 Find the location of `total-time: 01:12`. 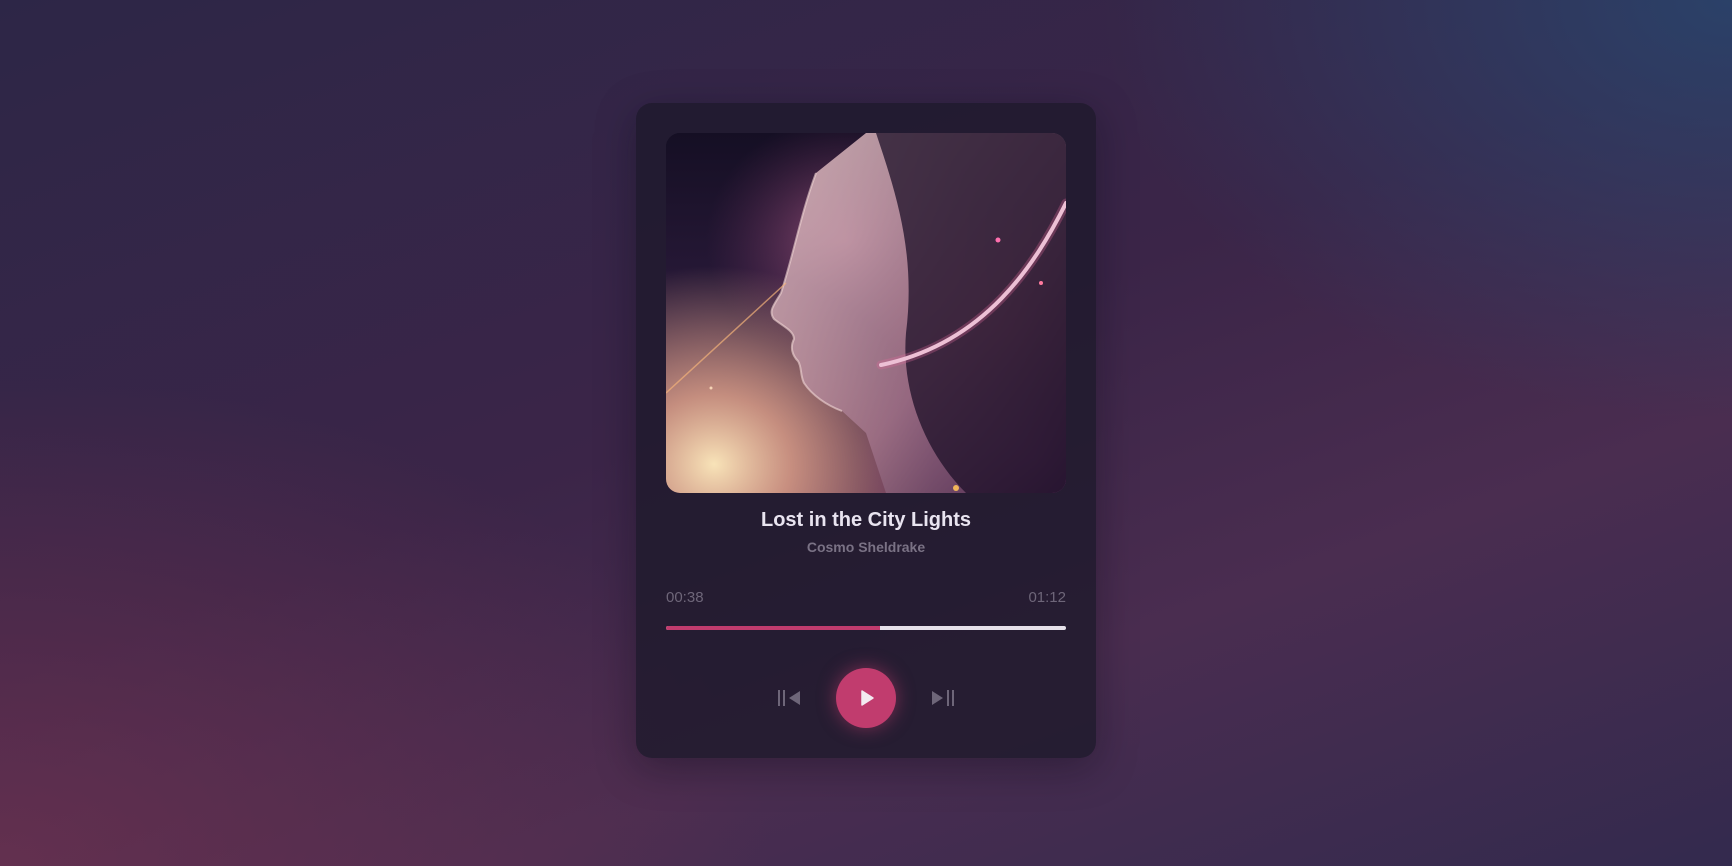

total-time: 01:12 is located at coordinates (1047, 597).